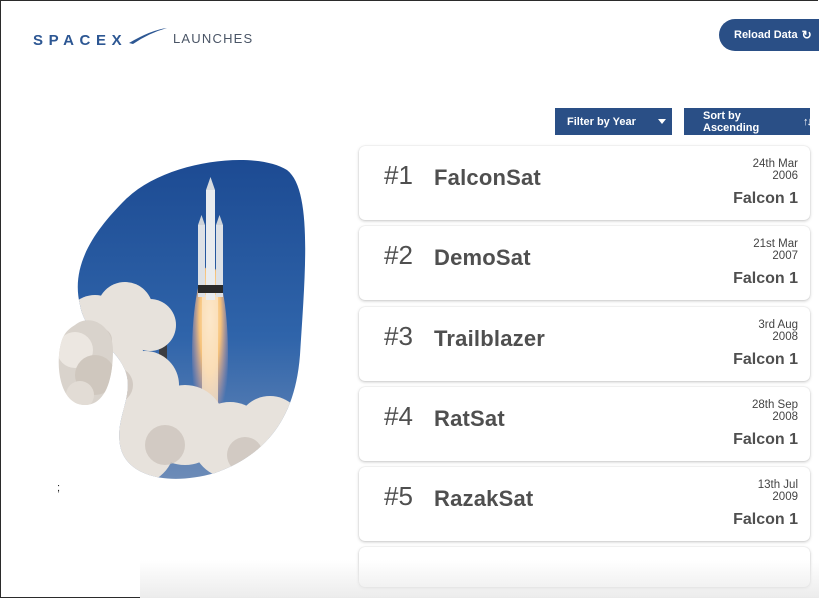  What do you see at coordinates (584, 263) in the screenshot?
I see `launch-card: #2 DemoSat 21st Mar 2007 Falcon 1` at bounding box center [584, 263].